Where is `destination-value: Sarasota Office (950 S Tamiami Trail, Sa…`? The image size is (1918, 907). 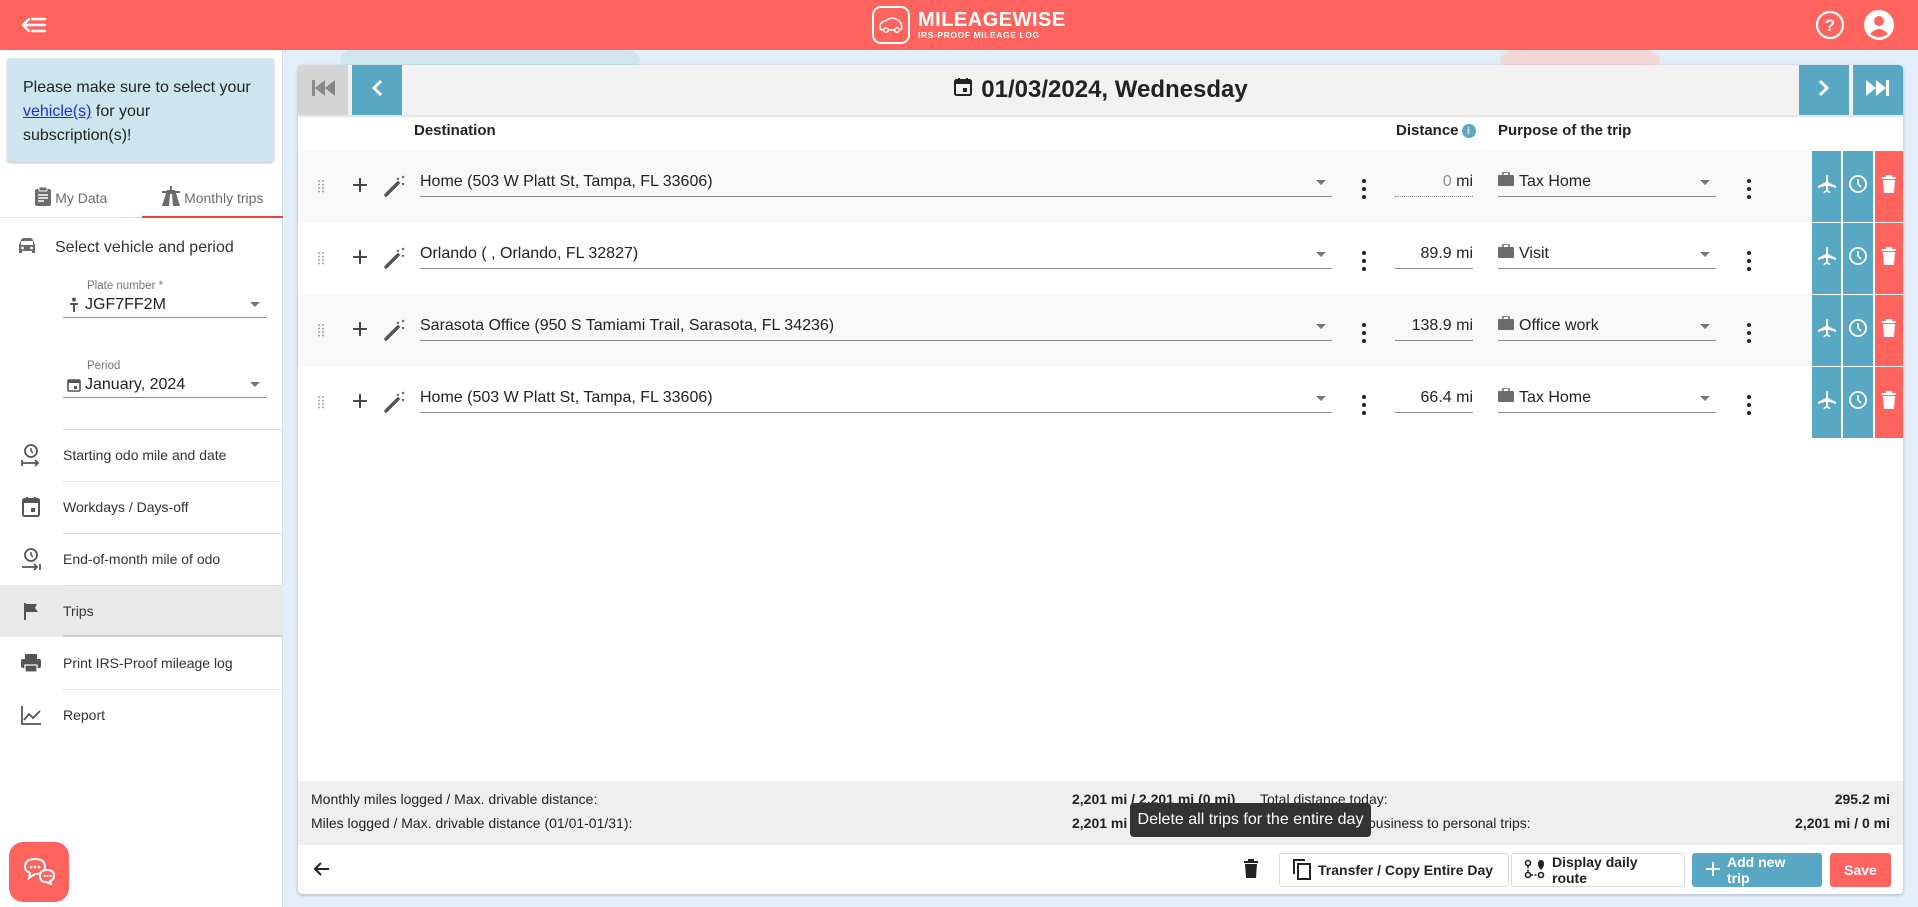
destination-value: Sarasota Office (950 S Tamiami Trail, Sa… is located at coordinates (627, 325).